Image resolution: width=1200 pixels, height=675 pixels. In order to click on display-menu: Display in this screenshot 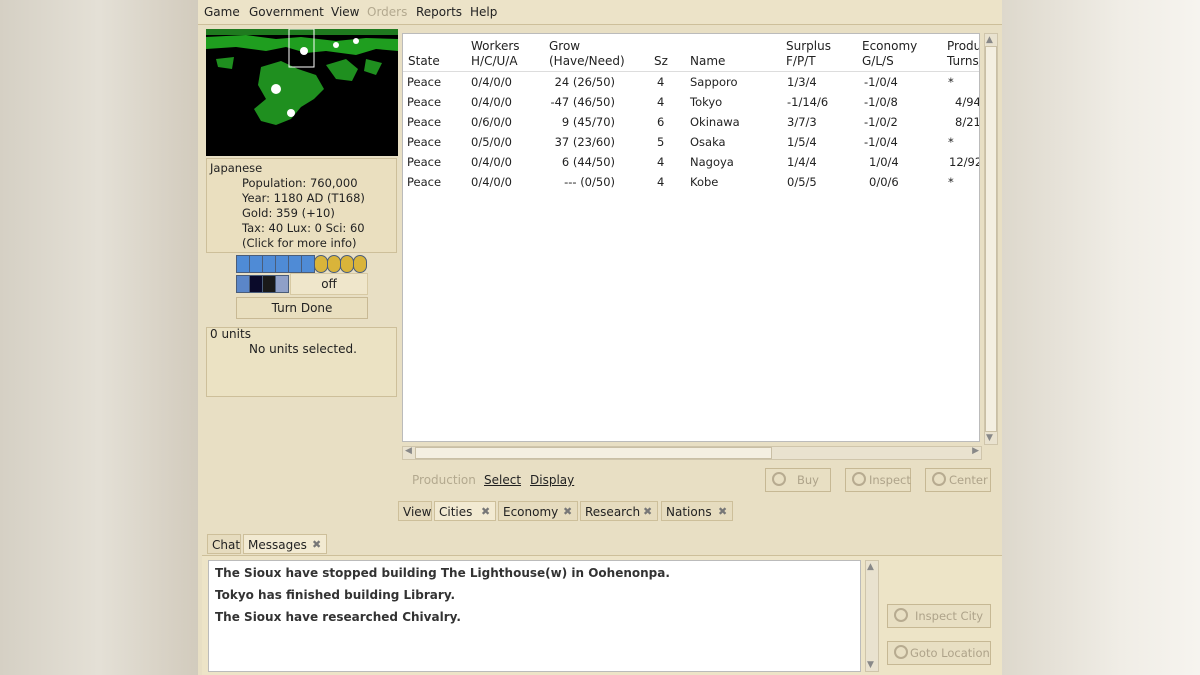, I will do `click(552, 480)`.